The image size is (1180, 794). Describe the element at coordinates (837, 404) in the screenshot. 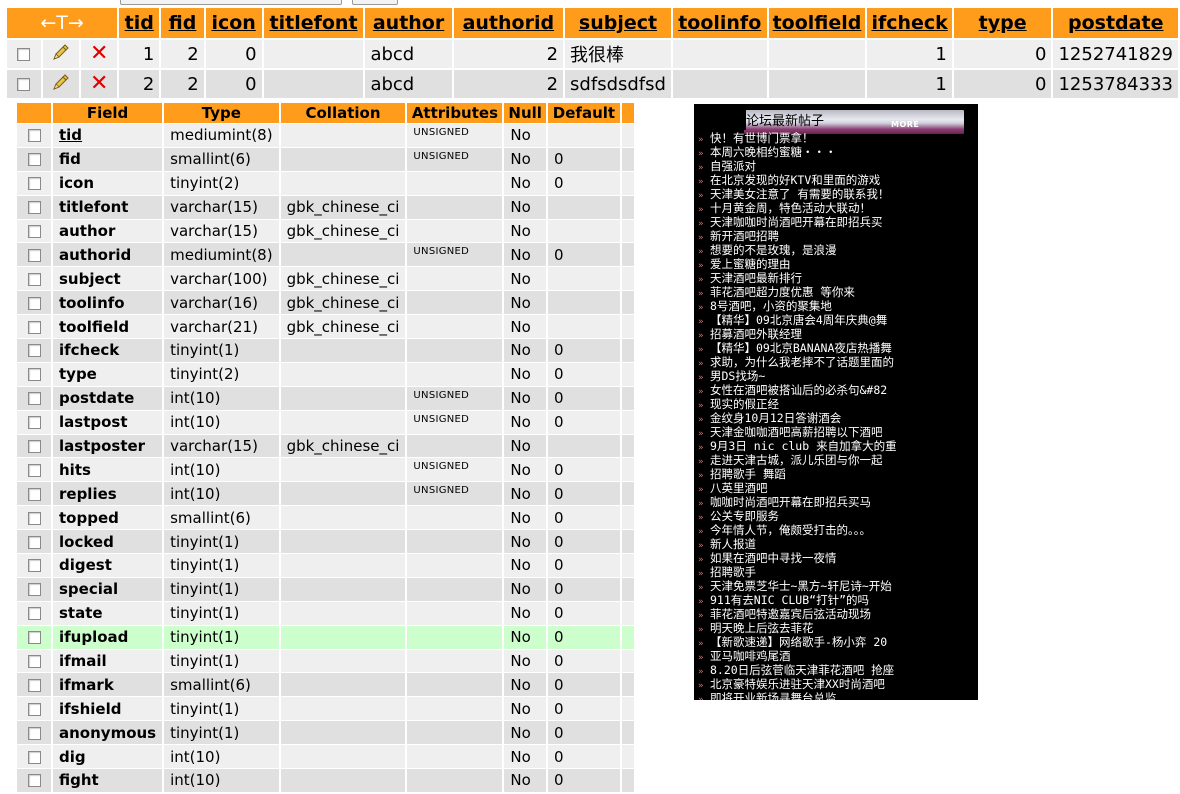

I see `forum-post-item: » 现实的假正经` at that location.